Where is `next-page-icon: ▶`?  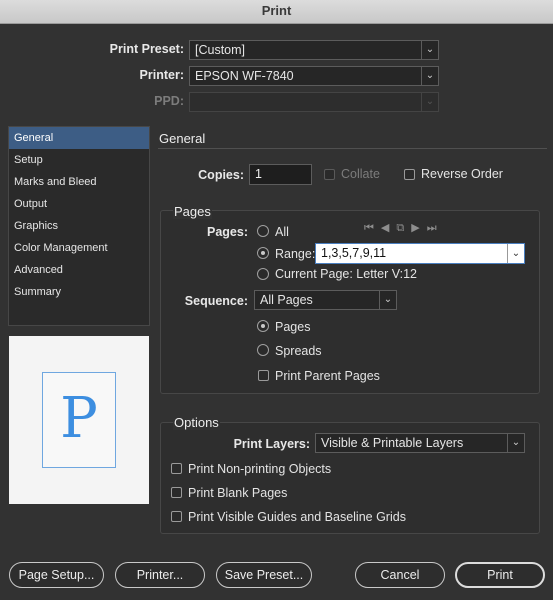
next-page-icon: ▶ is located at coordinates (418, 228).